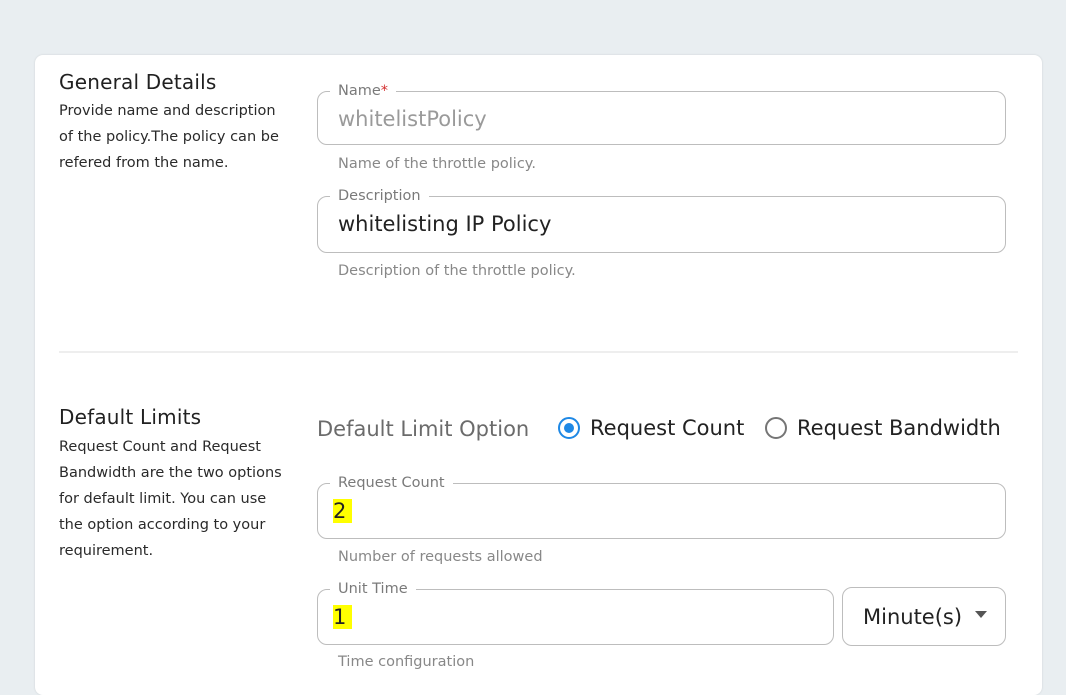 This screenshot has width=1066, height=695. What do you see at coordinates (437, 164) in the screenshot?
I see `name-field-helper: Name of the throttle policy.` at bounding box center [437, 164].